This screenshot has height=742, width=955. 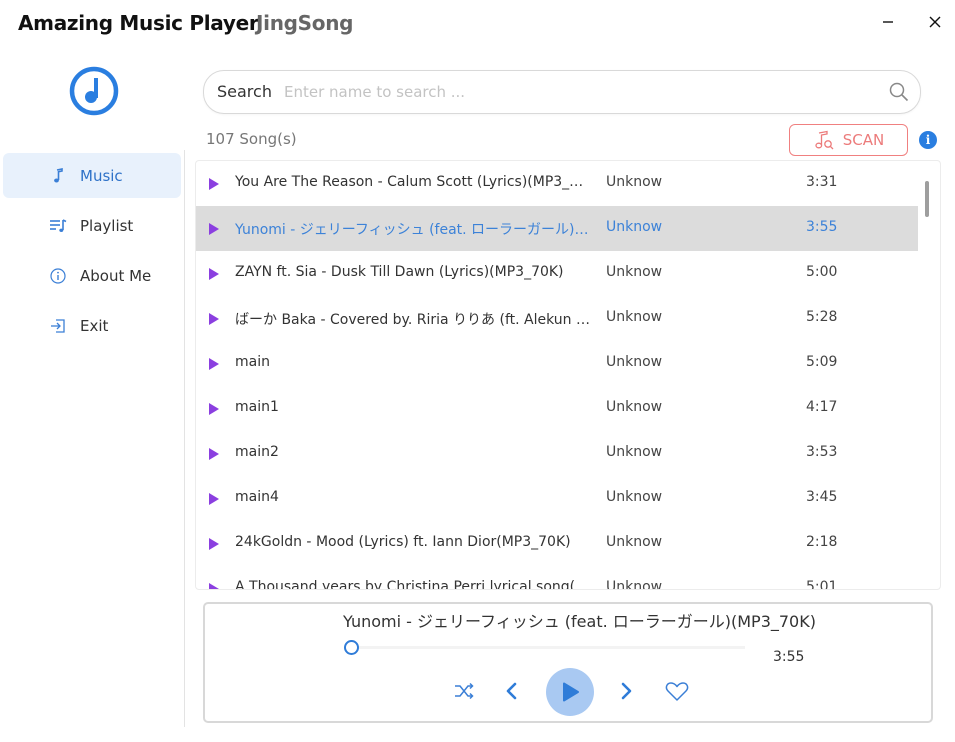 I want to click on song-duration: 5:01, so click(x=822, y=584).